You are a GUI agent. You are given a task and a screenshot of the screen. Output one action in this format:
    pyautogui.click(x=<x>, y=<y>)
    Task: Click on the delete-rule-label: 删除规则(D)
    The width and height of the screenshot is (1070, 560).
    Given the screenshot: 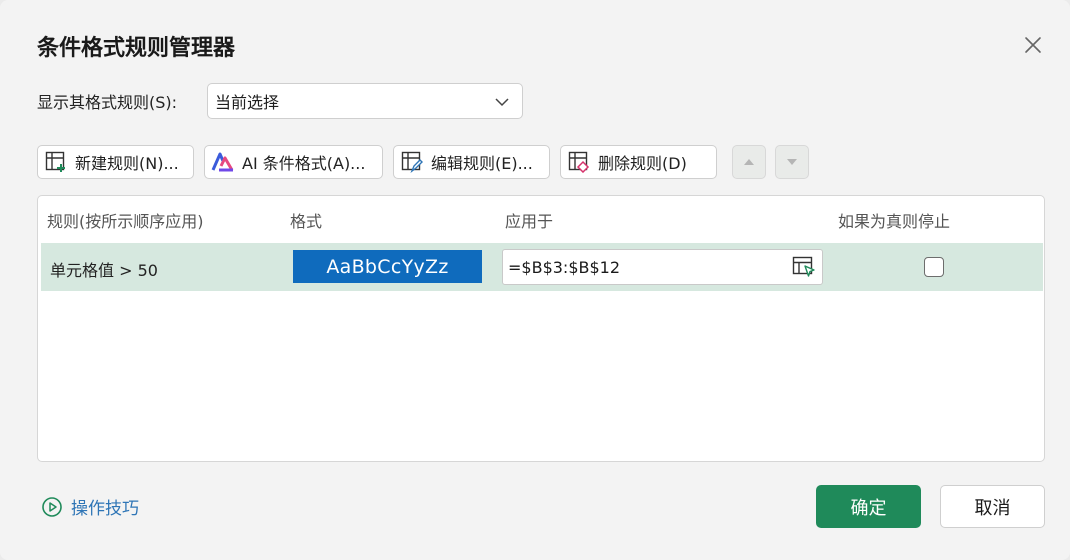 What is the action you would take?
    pyautogui.click(x=642, y=163)
    